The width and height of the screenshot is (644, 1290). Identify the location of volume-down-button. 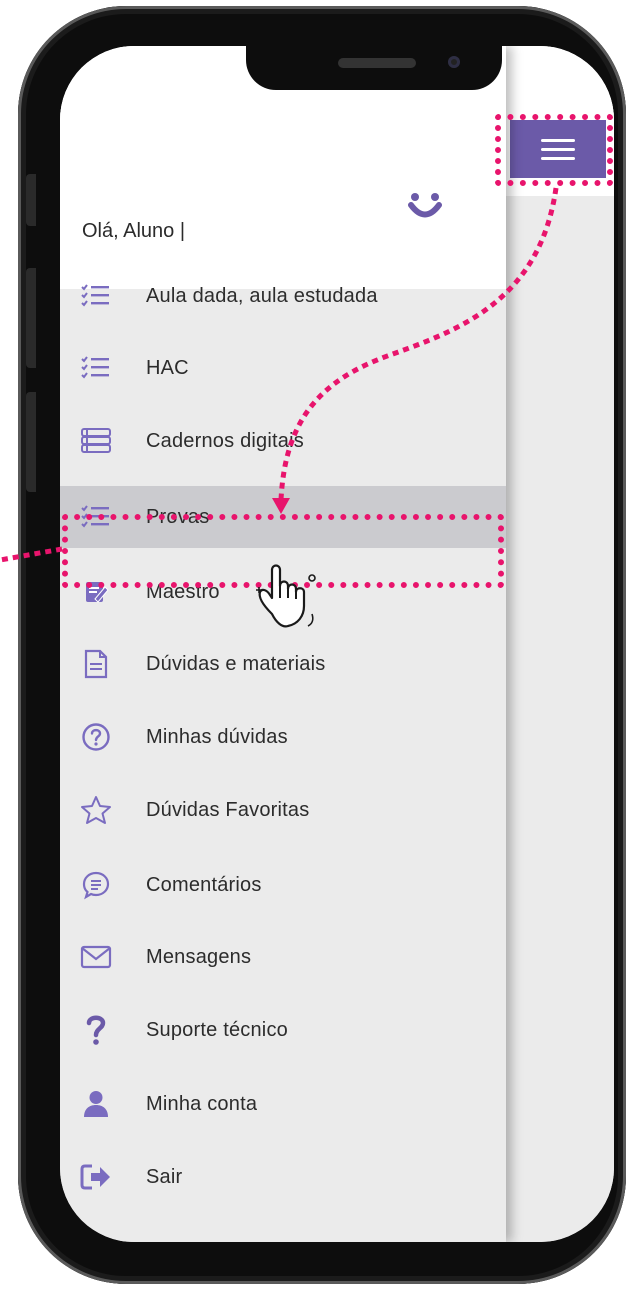
(31, 442).